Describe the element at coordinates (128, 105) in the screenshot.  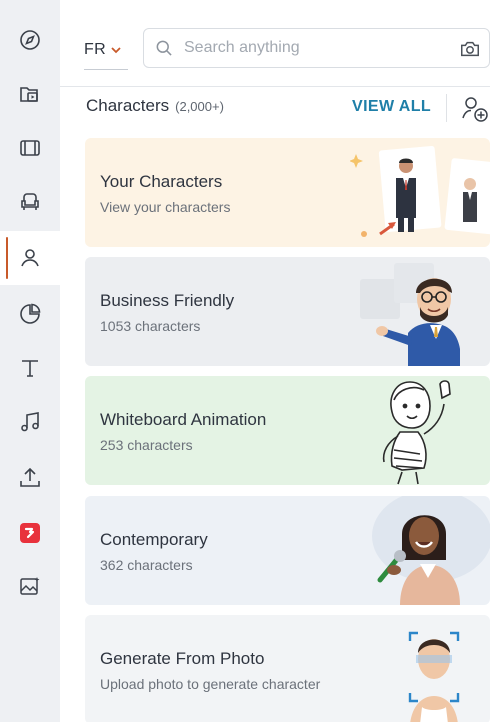
I see `section-title-text: Characters` at that location.